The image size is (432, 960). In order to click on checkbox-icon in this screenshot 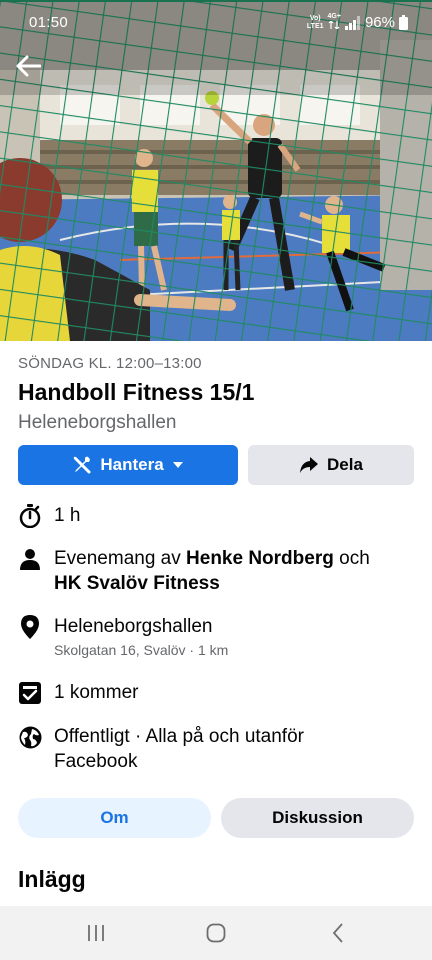, I will do `click(30, 693)`.